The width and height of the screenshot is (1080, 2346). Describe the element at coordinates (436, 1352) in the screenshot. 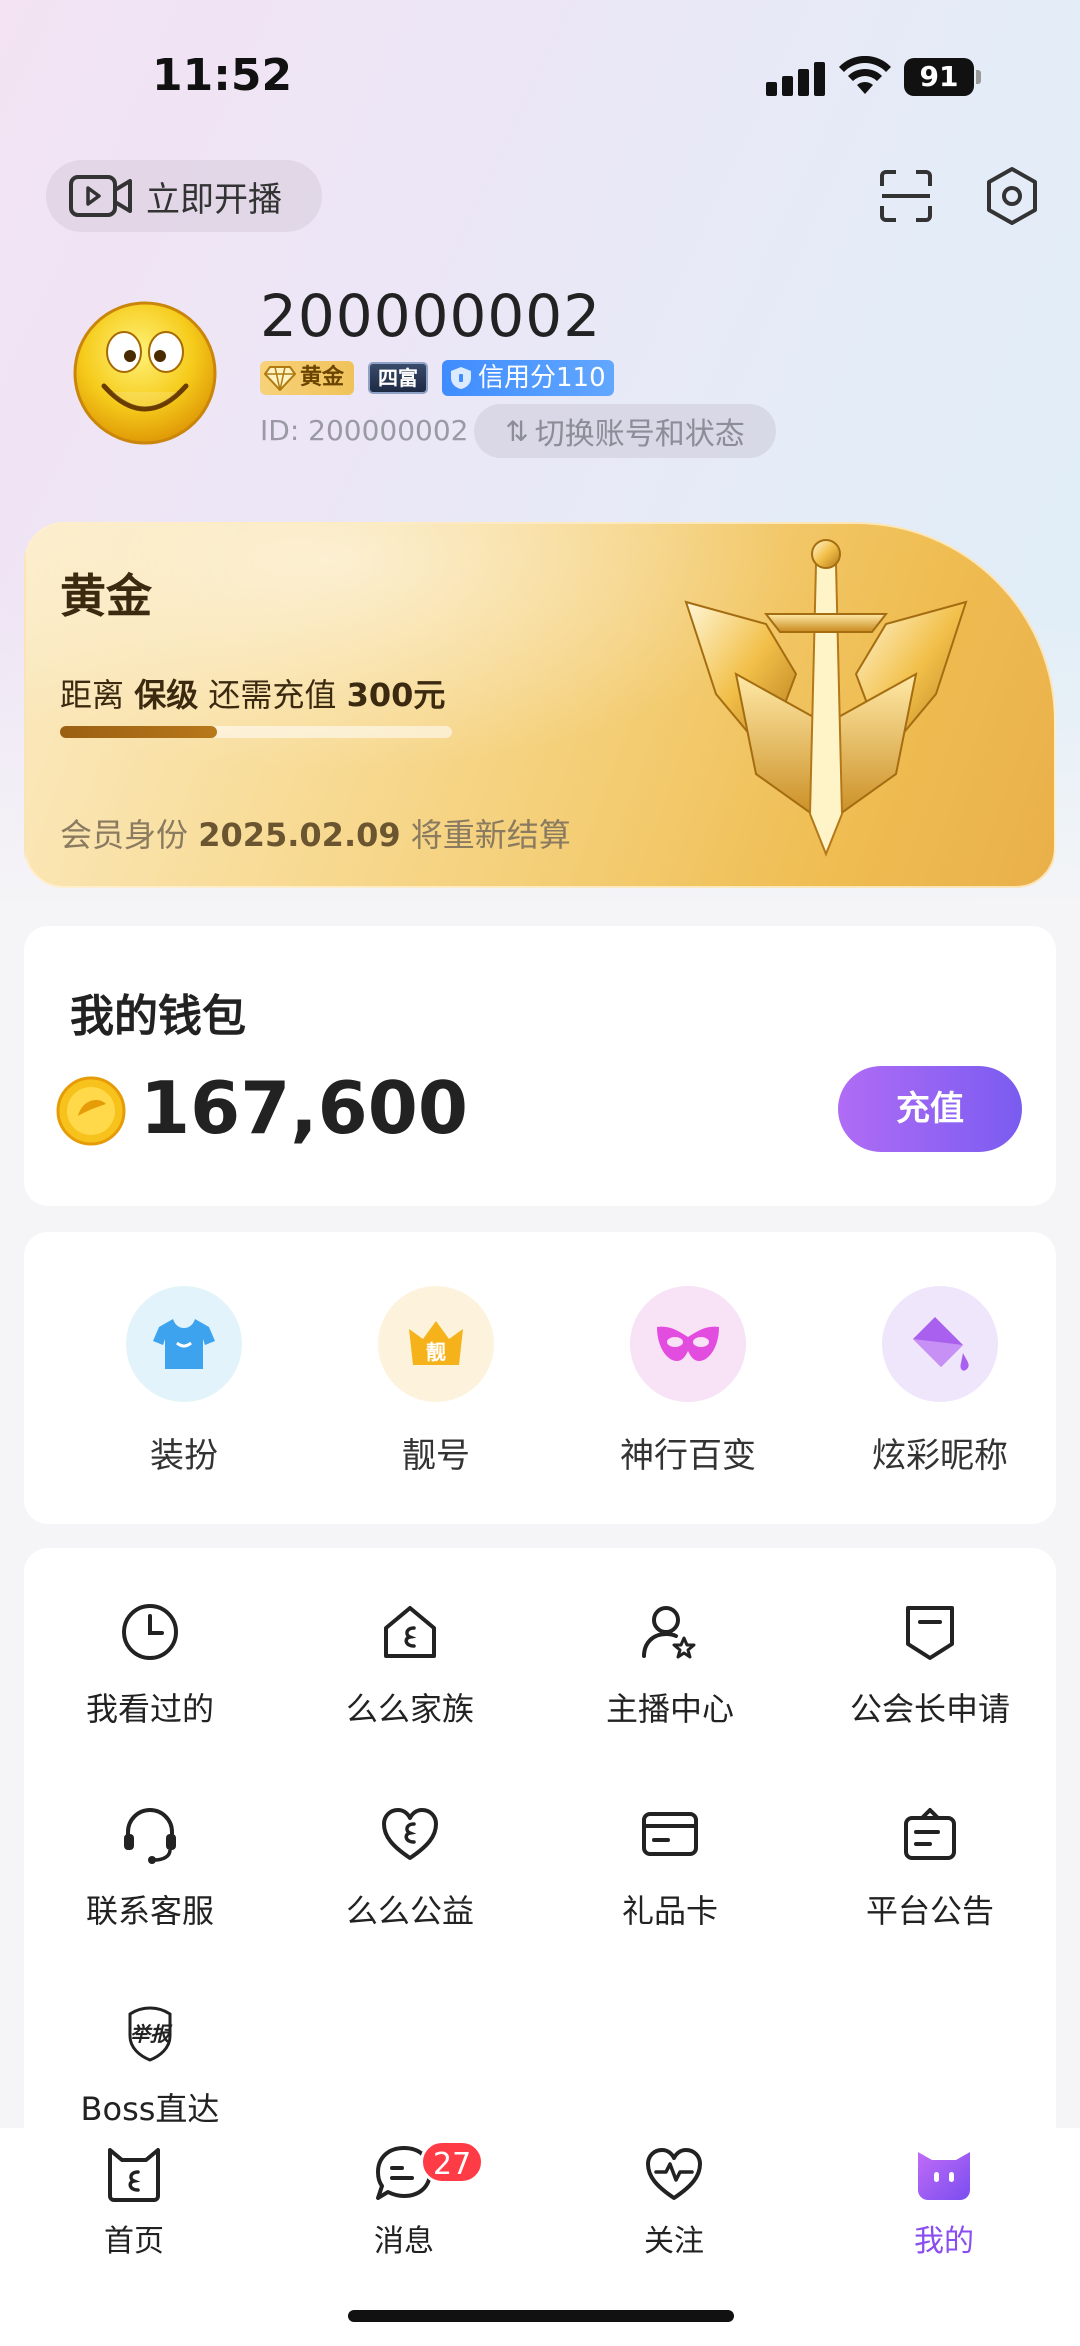

I see `crown-glyph: 靓` at that location.